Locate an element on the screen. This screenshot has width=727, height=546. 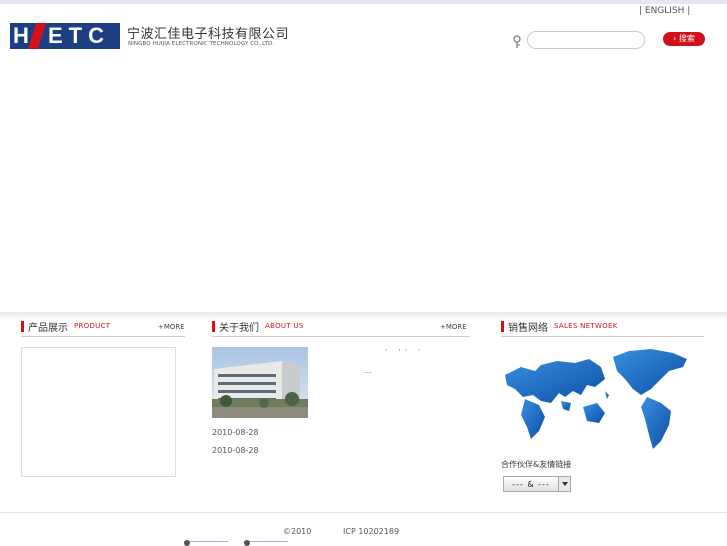
partner-links-label: 合作伙伴&友情链接 is located at coordinates (536, 464).